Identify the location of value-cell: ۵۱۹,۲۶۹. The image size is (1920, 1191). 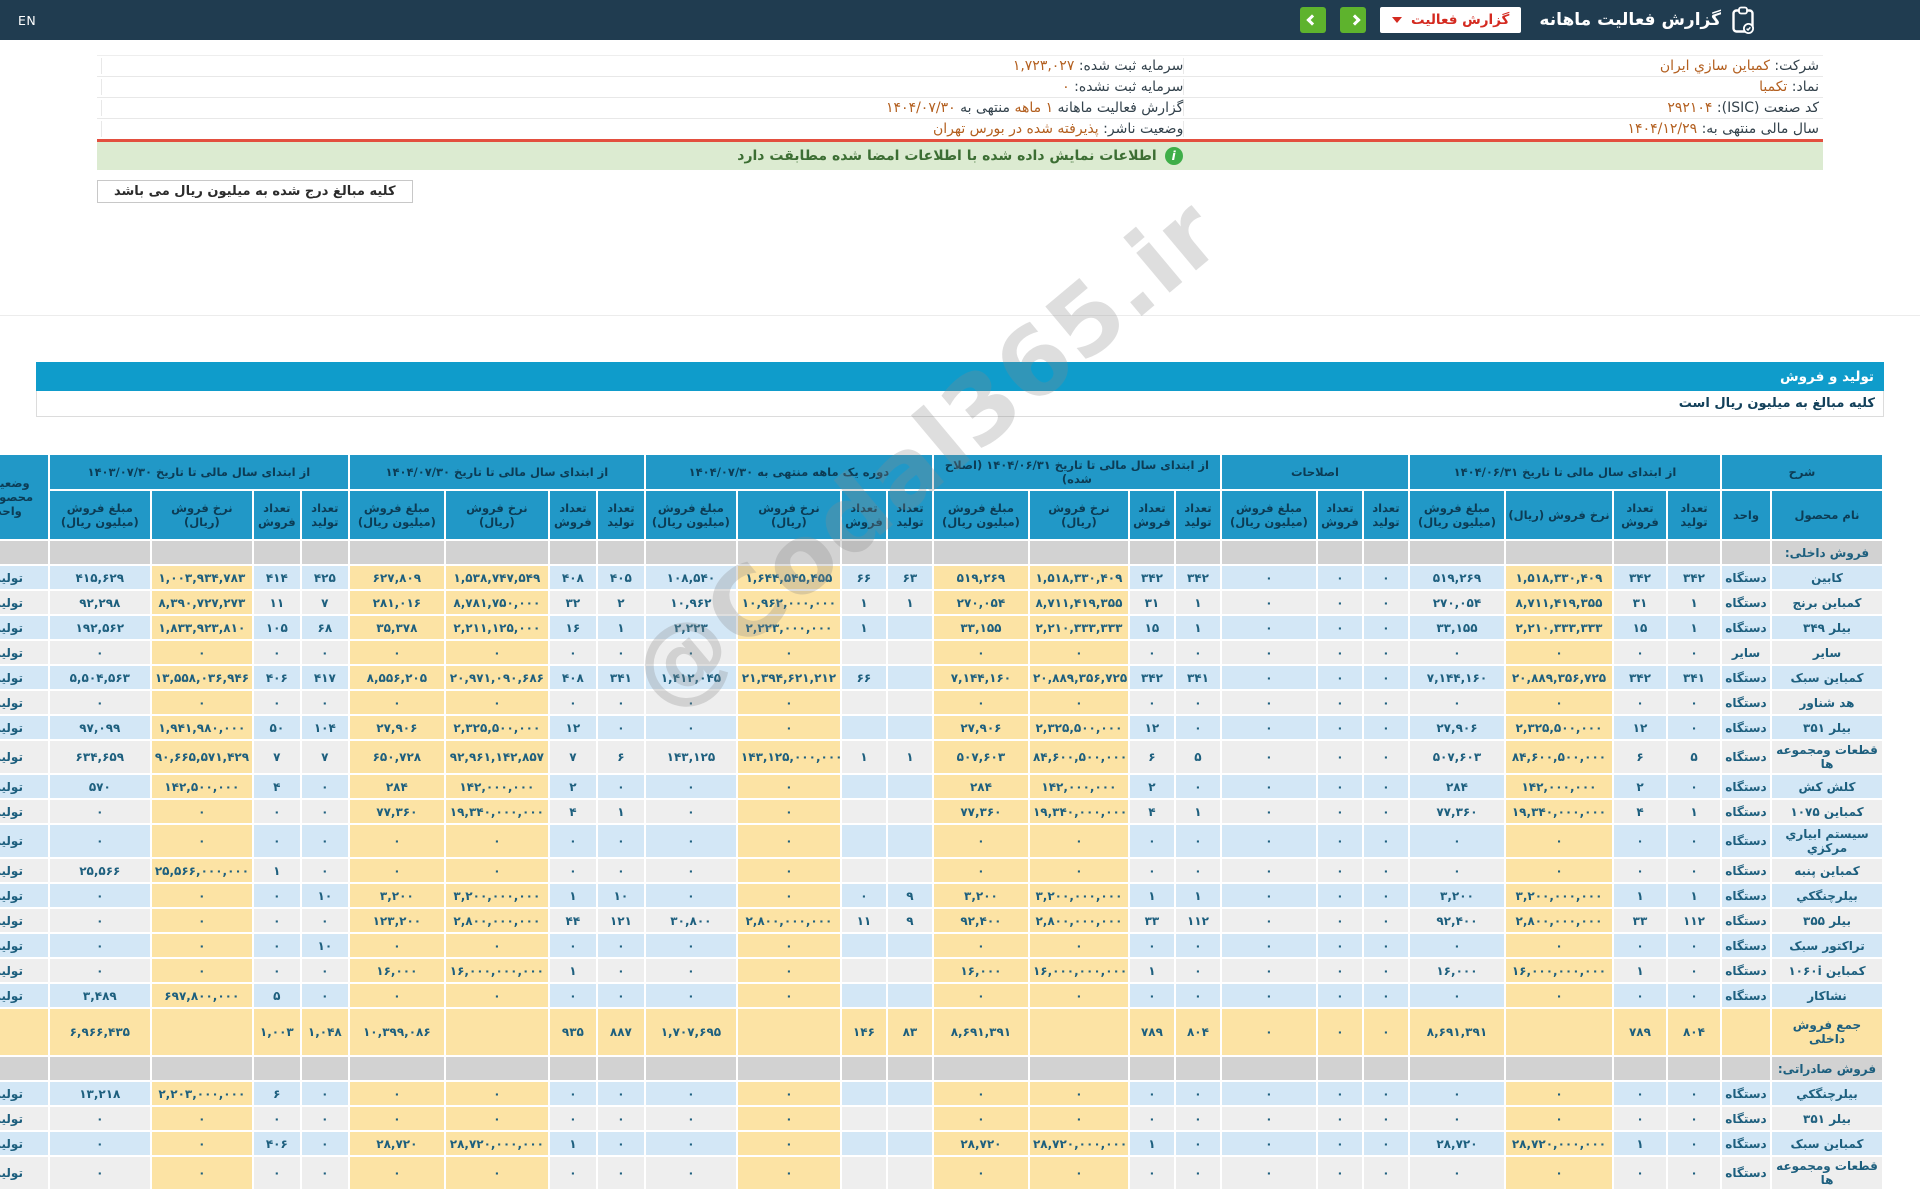
(980, 577).